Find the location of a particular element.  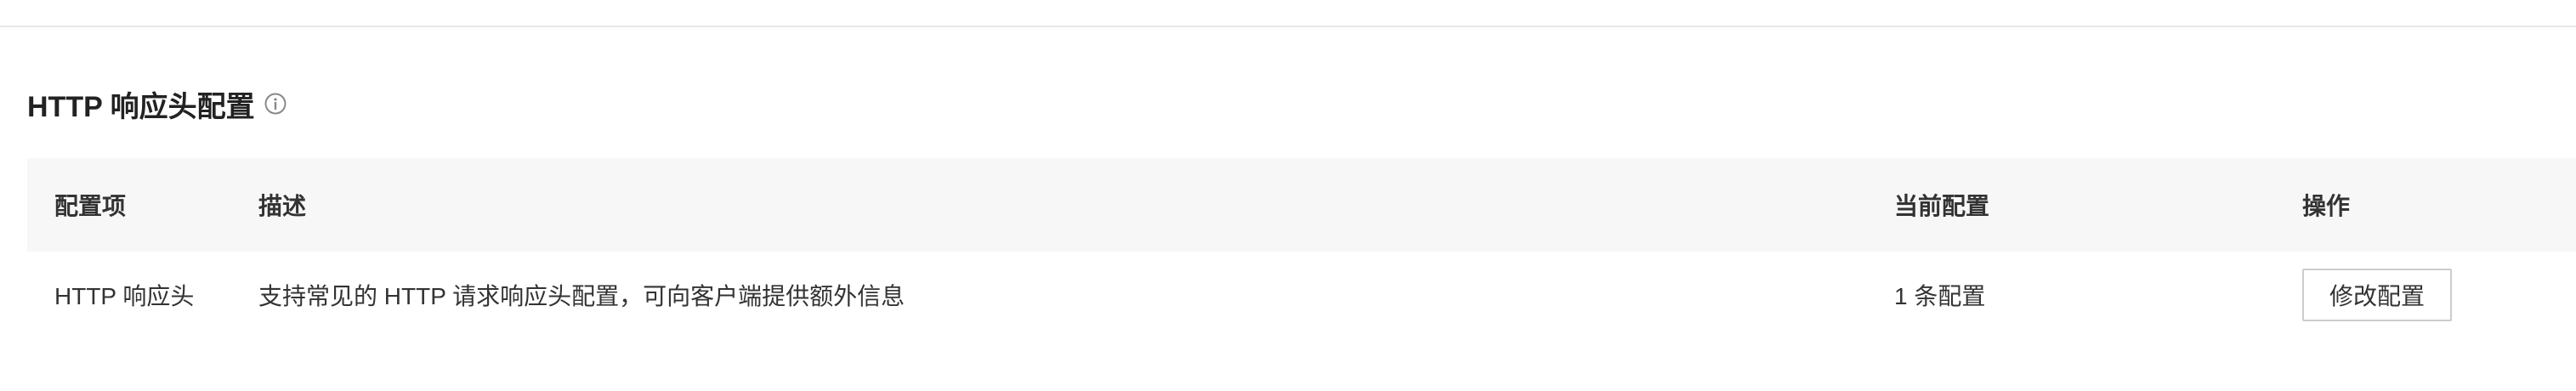

column-header-item: 配置项 is located at coordinates (142, 205).